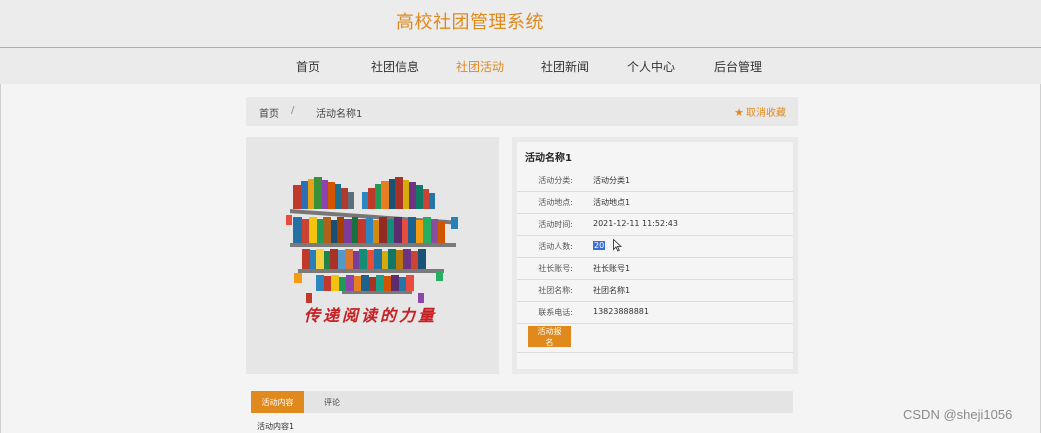  What do you see at coordinates (738, 66) in the screenshot?
I see `nav-item-admin: 后台管理` at bounding box center [738, 66].